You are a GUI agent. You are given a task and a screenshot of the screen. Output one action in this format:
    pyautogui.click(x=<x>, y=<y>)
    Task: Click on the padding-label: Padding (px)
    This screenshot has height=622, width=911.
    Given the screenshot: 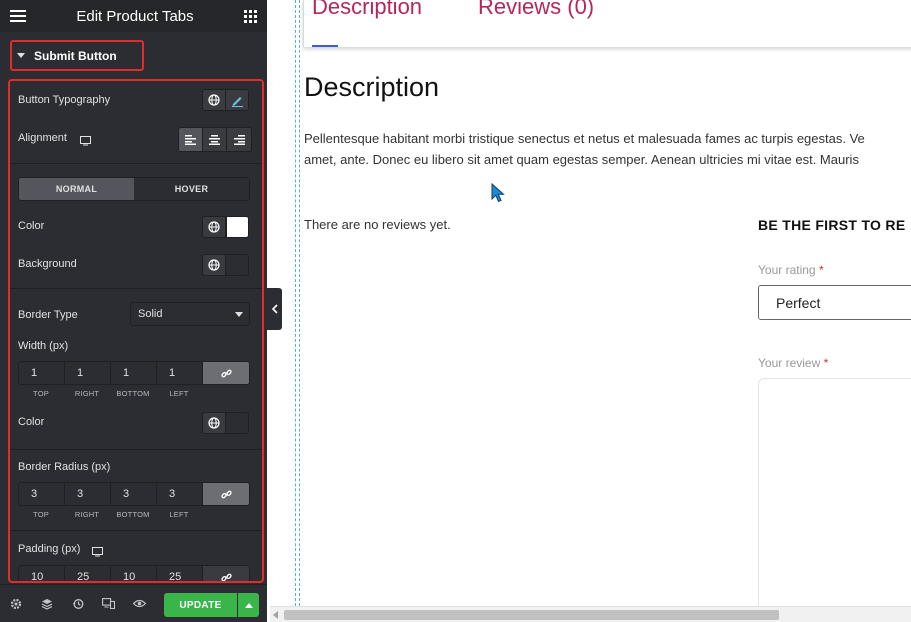 What is the action you would take?
    pyautogui.click(x=49, y=549)
    